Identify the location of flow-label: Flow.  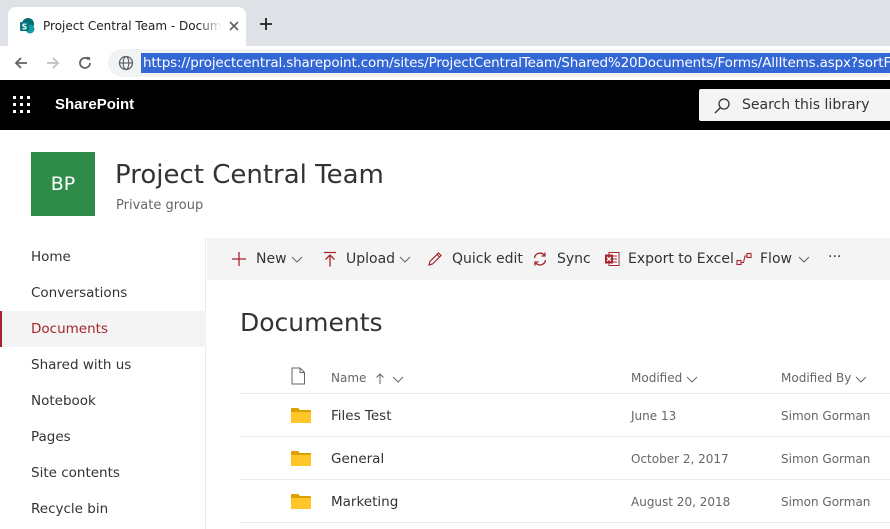
(776, 259).